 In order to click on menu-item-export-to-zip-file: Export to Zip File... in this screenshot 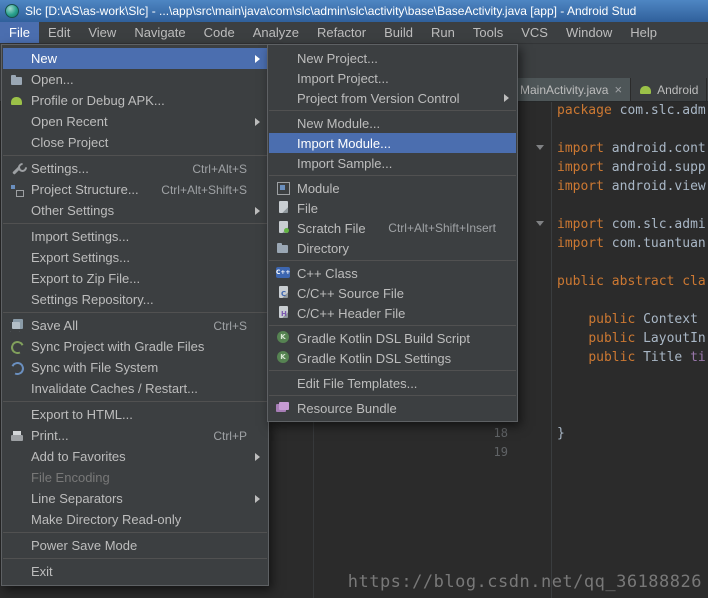, I will do `click(135, 278)`.